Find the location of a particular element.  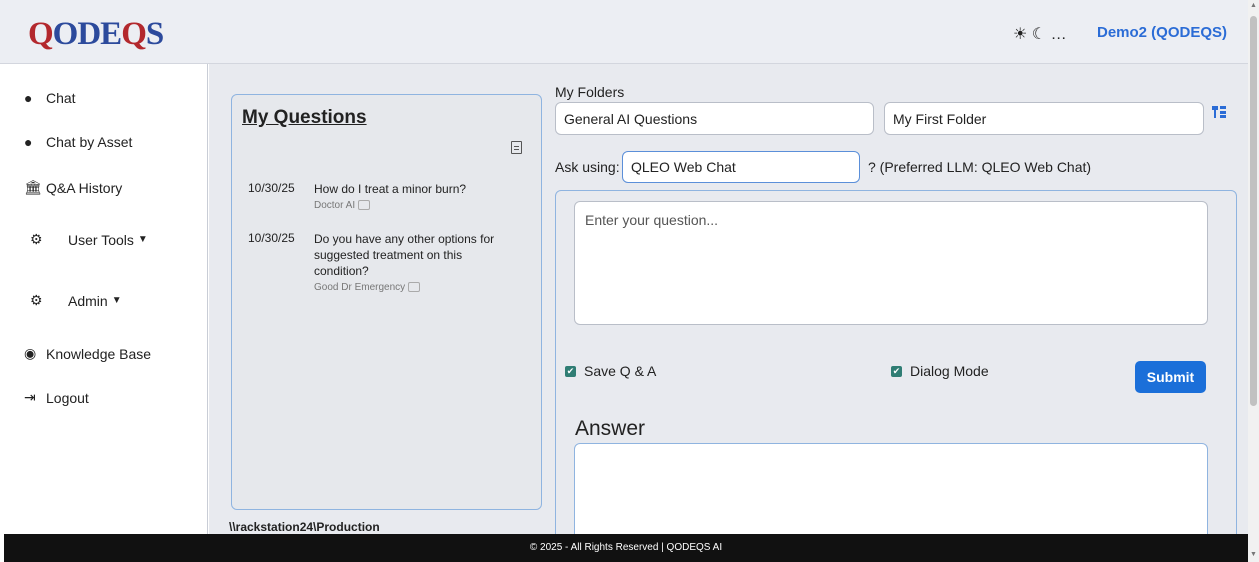

logo-letter: S is located at coordinates (154, 34).